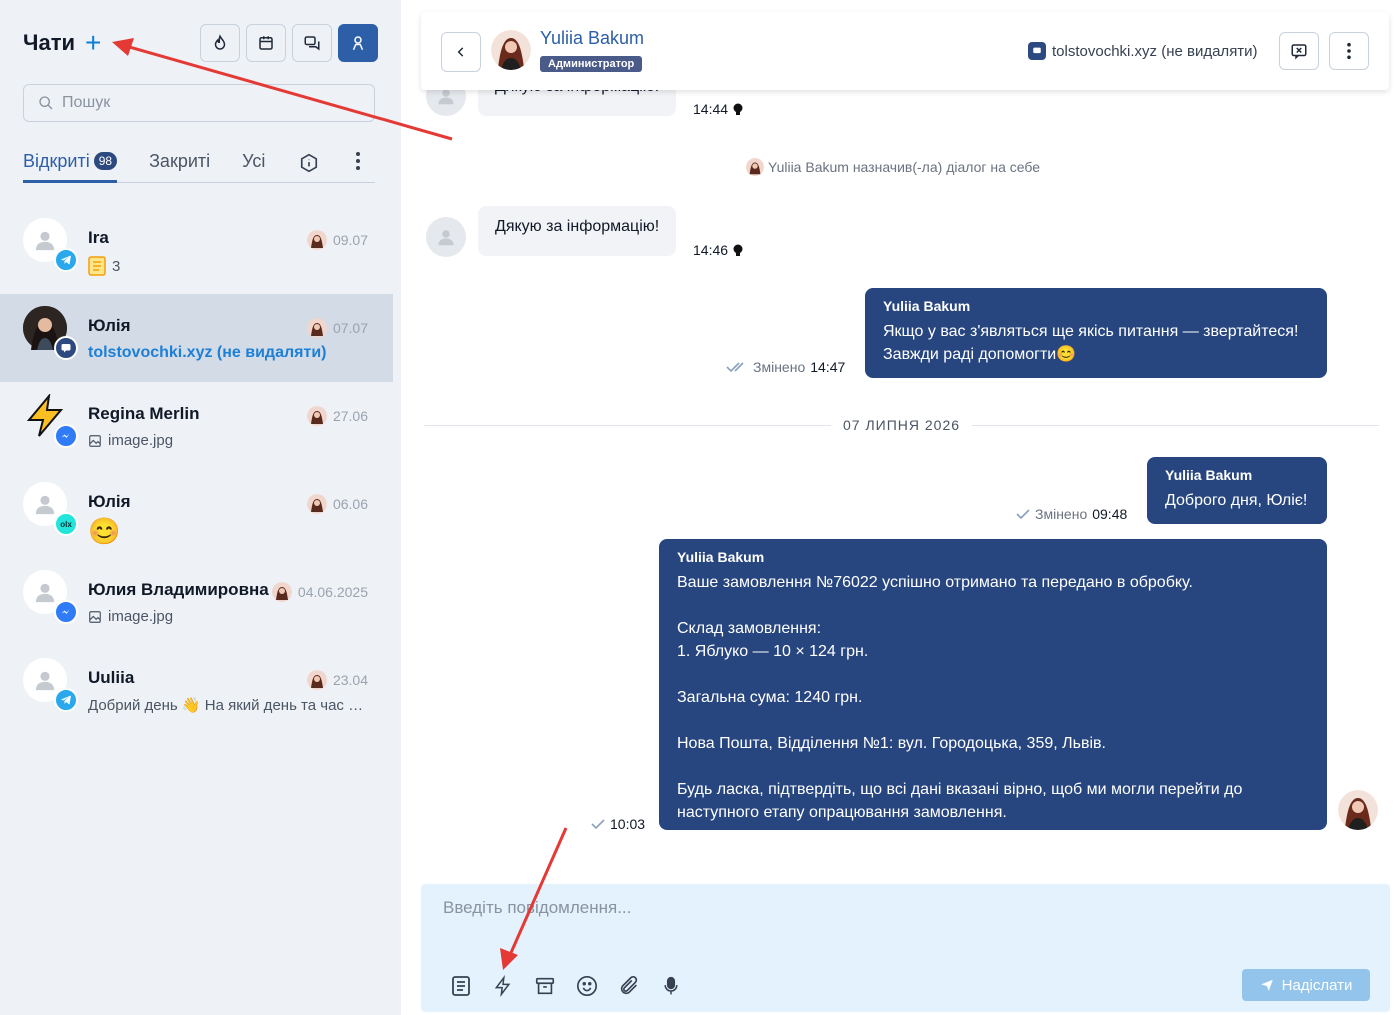 This screenshot has width=1400, height=1015. I want to click on sidebar-title: Чати, so click(49, 42).